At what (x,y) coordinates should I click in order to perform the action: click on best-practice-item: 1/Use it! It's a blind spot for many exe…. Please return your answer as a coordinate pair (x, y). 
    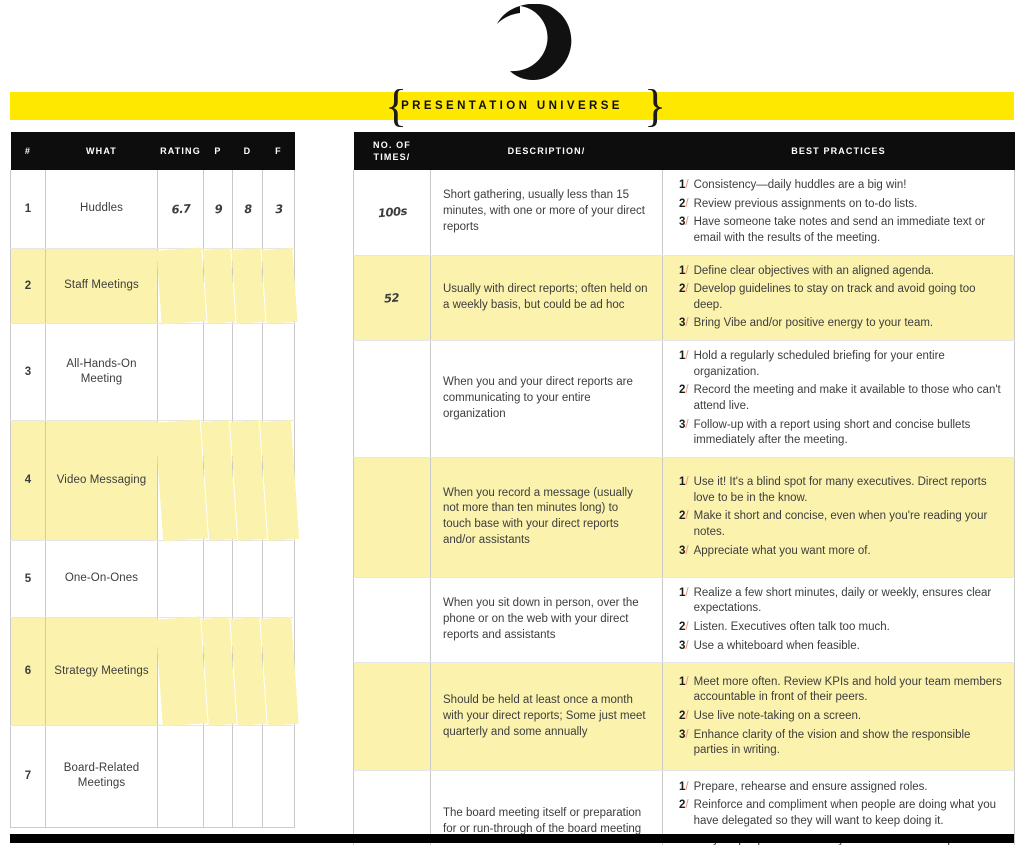
    Looking at the image, I should click on (841, 490).